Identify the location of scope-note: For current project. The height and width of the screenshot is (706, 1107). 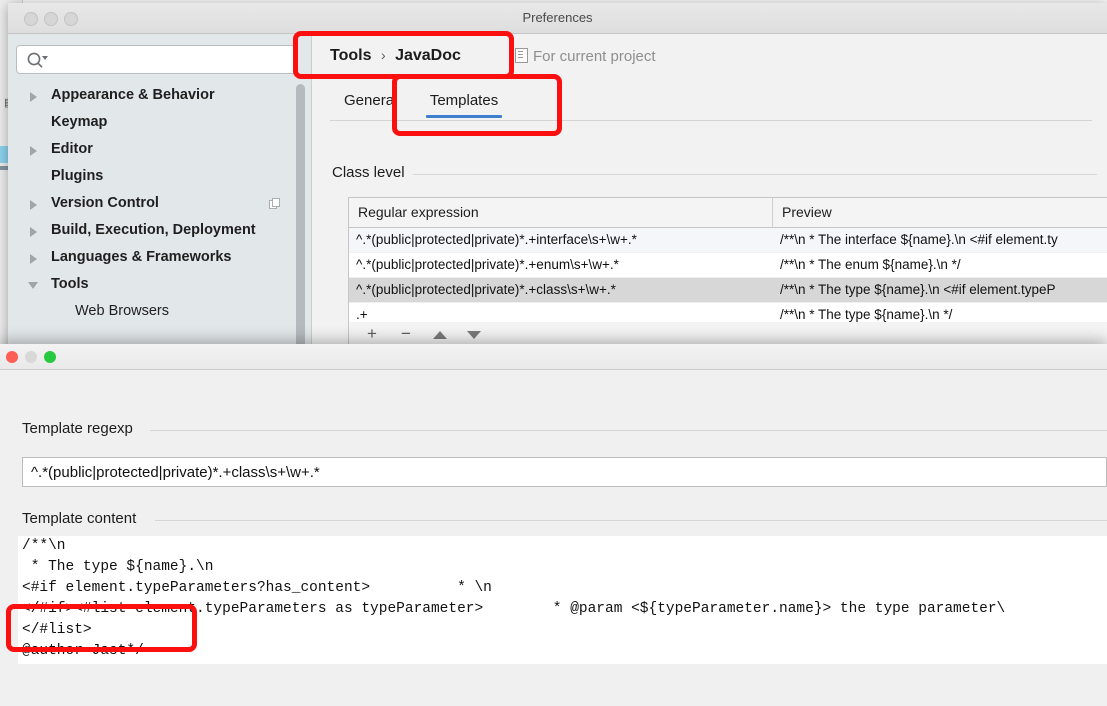
(585, 56).